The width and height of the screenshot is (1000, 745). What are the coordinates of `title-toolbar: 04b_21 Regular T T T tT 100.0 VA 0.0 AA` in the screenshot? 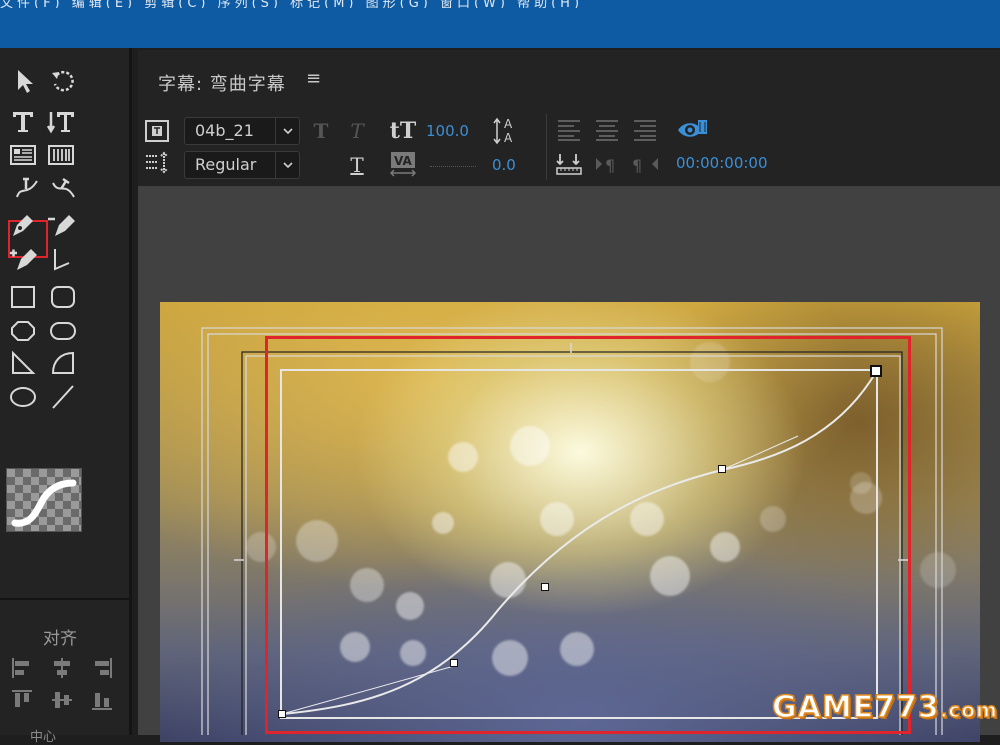 It's located at (569, 150).